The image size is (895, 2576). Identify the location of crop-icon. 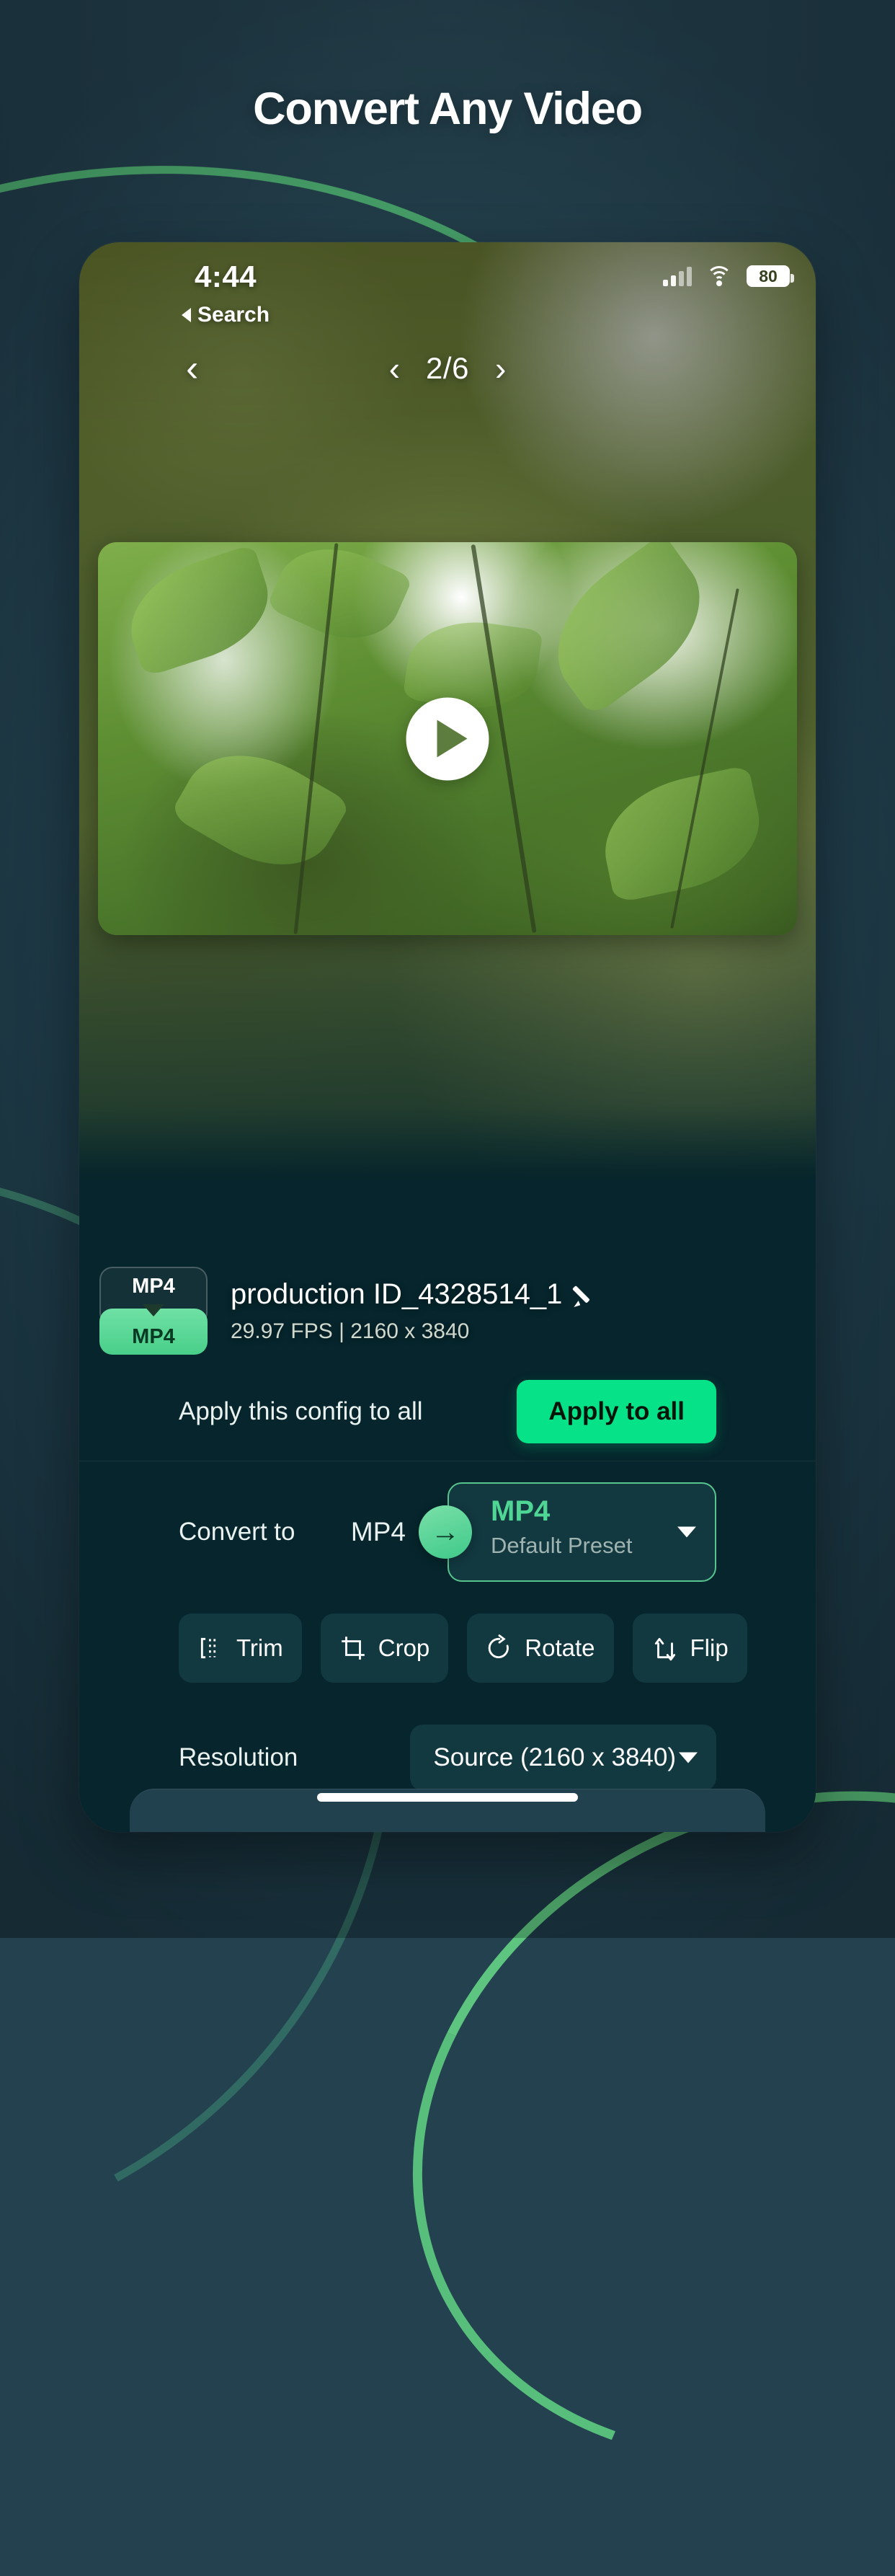
(353, 1648).